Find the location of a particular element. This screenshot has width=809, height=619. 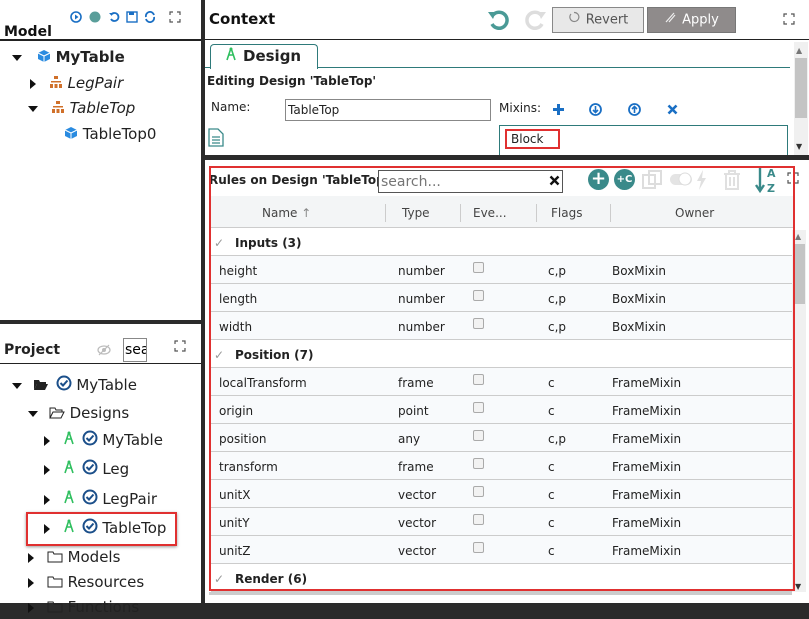

project-item-models: Models is located at coordinates (74, 557).